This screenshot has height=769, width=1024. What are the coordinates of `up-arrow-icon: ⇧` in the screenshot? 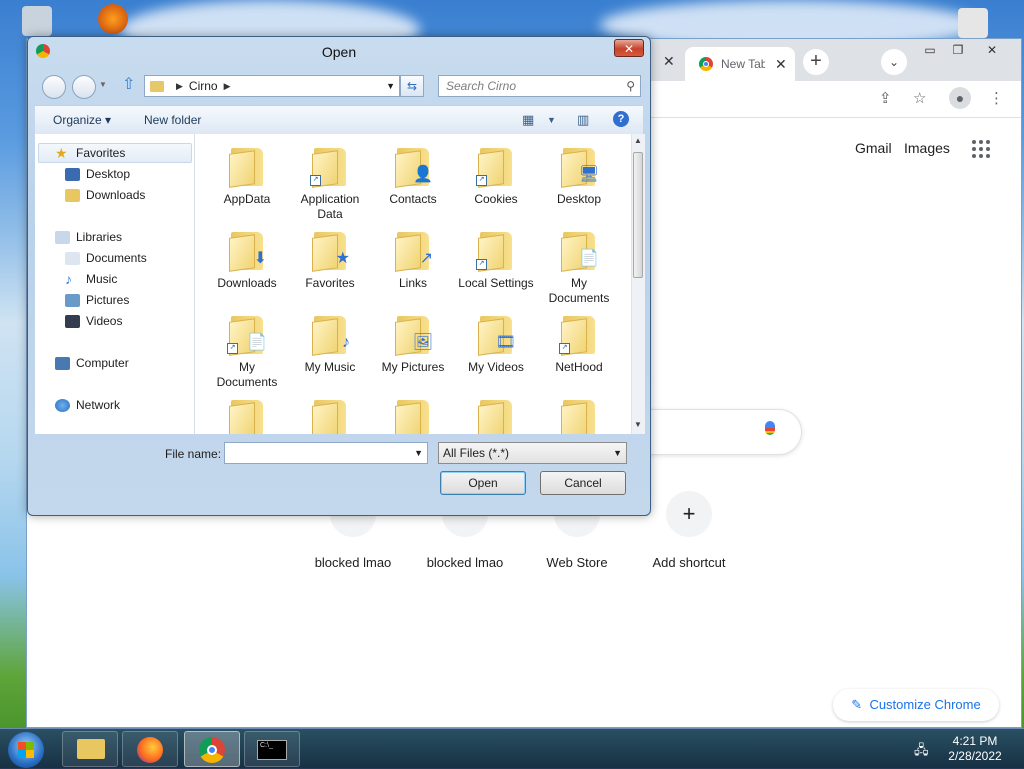 It's located at (128, 84).